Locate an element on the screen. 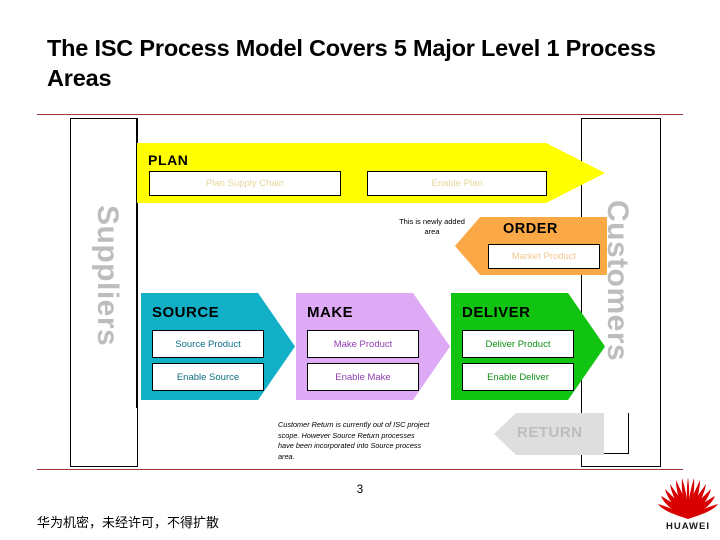  deliver-subprocess-enable-deliver: Enable Deliver is located at coordinates (518, 377).